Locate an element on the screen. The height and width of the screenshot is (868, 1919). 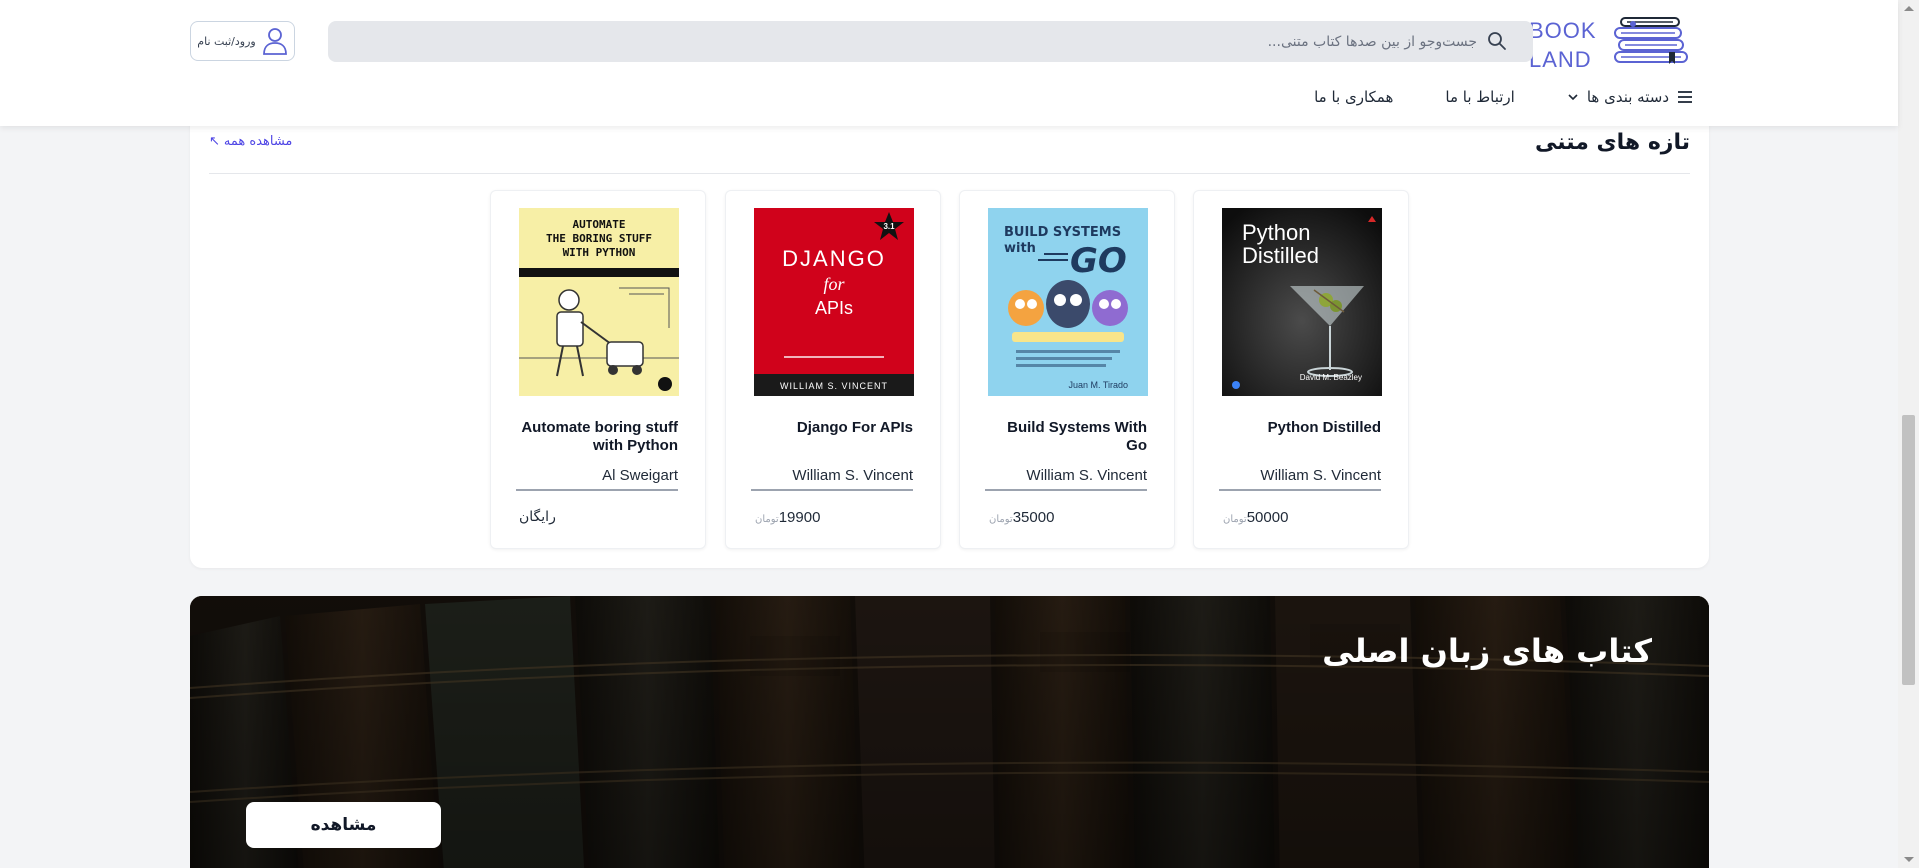
nav-contact: ارتباط با ما is located at coordinates (1479, 97).